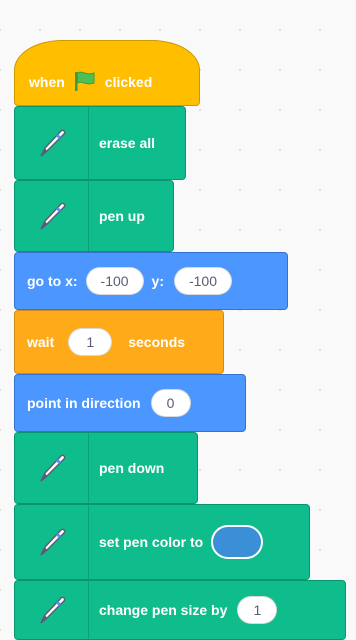 The width and height of the screenshot is (356, 640). Describe the element at coordinates (257, 610) in the screenshot. I see `pen-size-input: 1` at that location.